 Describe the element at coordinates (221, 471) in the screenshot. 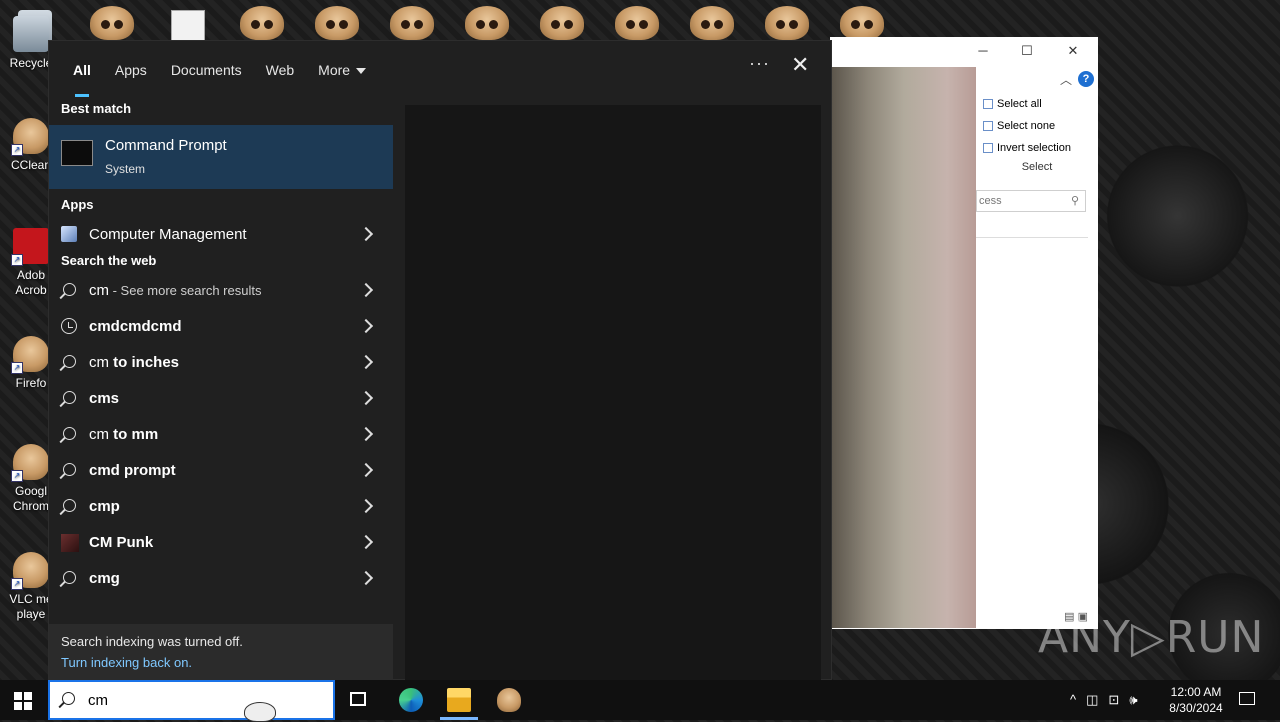

I see `web-result: cmd prompt` at that location.